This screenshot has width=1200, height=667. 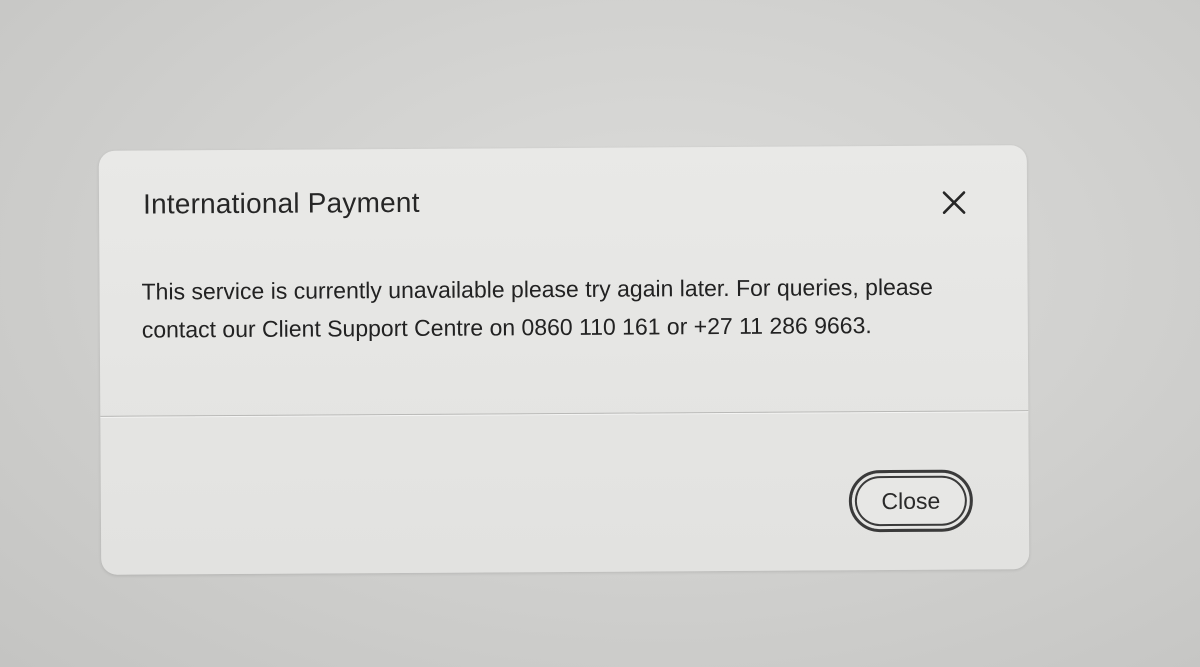 I want to click on close-icon-glyph, so click(x=954, y=202).